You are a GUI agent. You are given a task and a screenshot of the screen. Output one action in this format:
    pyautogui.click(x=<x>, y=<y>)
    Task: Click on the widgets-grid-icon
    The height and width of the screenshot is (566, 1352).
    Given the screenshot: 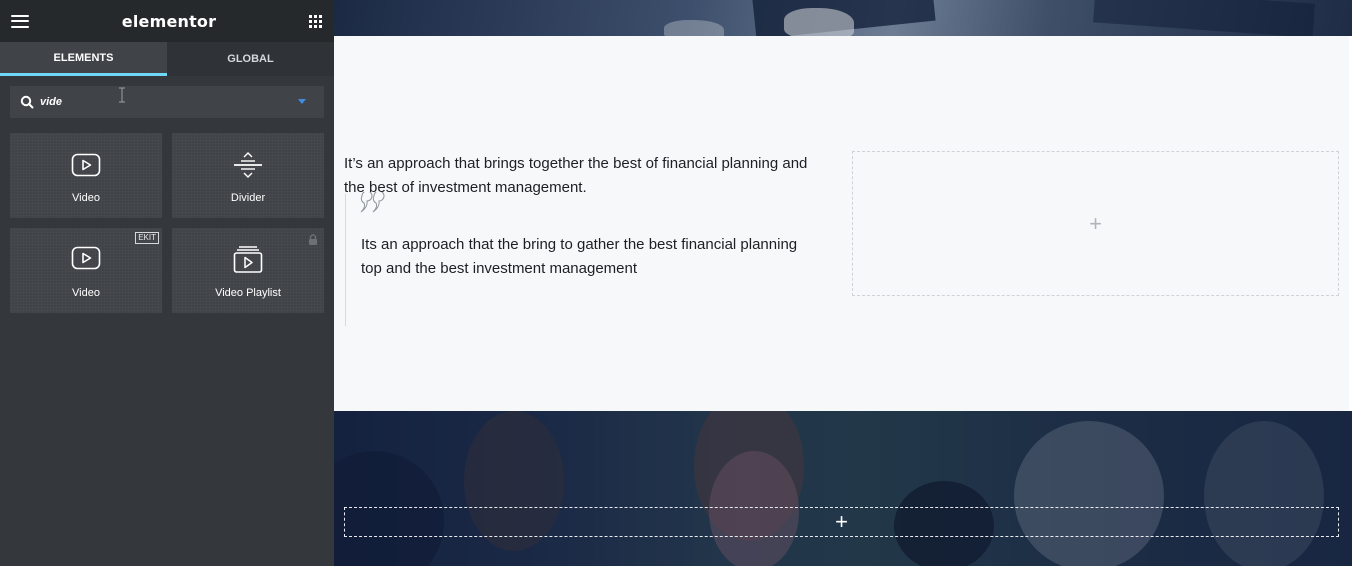 What is the action you would take?
    pyautogui.click(x=315, y=21)
    